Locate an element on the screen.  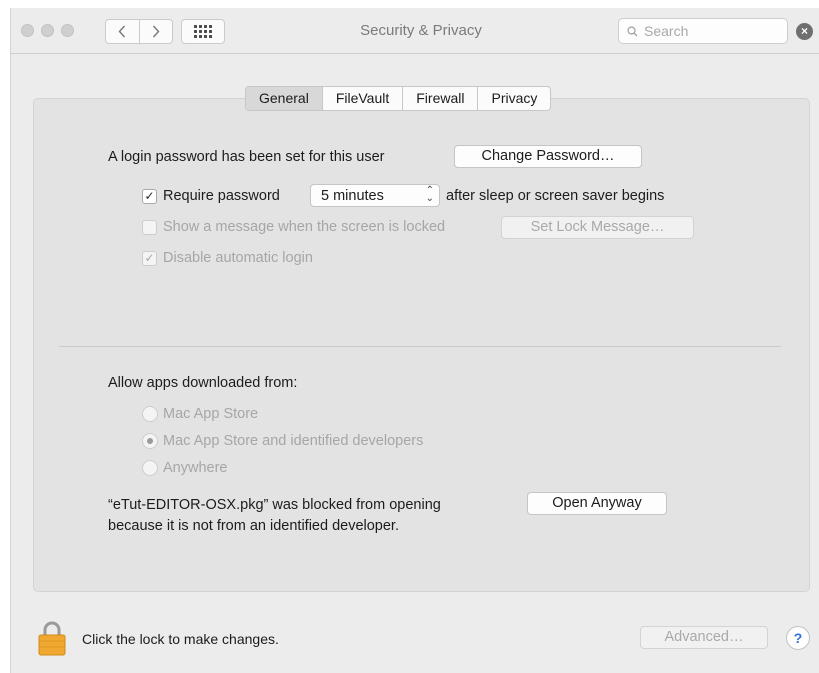
chevron-left-icon is located at coordinates (122, 31).